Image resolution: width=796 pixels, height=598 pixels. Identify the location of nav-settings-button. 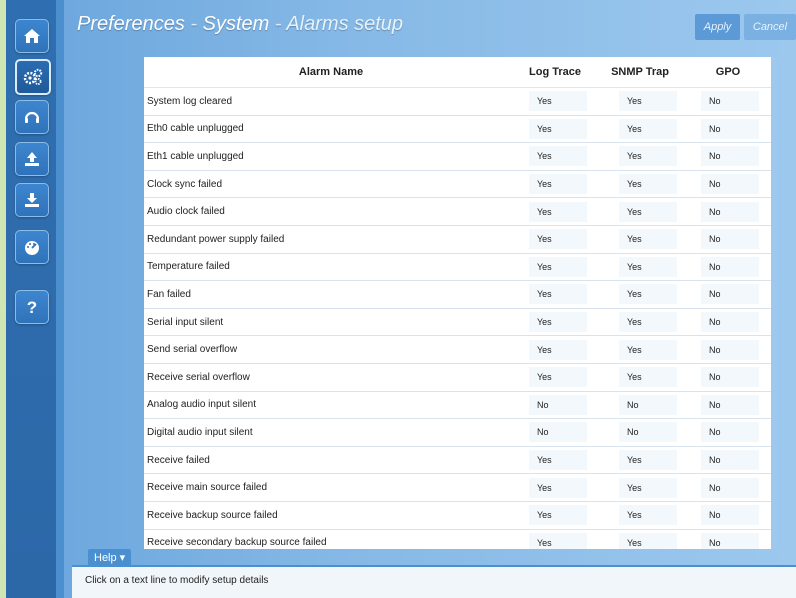
(33, 77).